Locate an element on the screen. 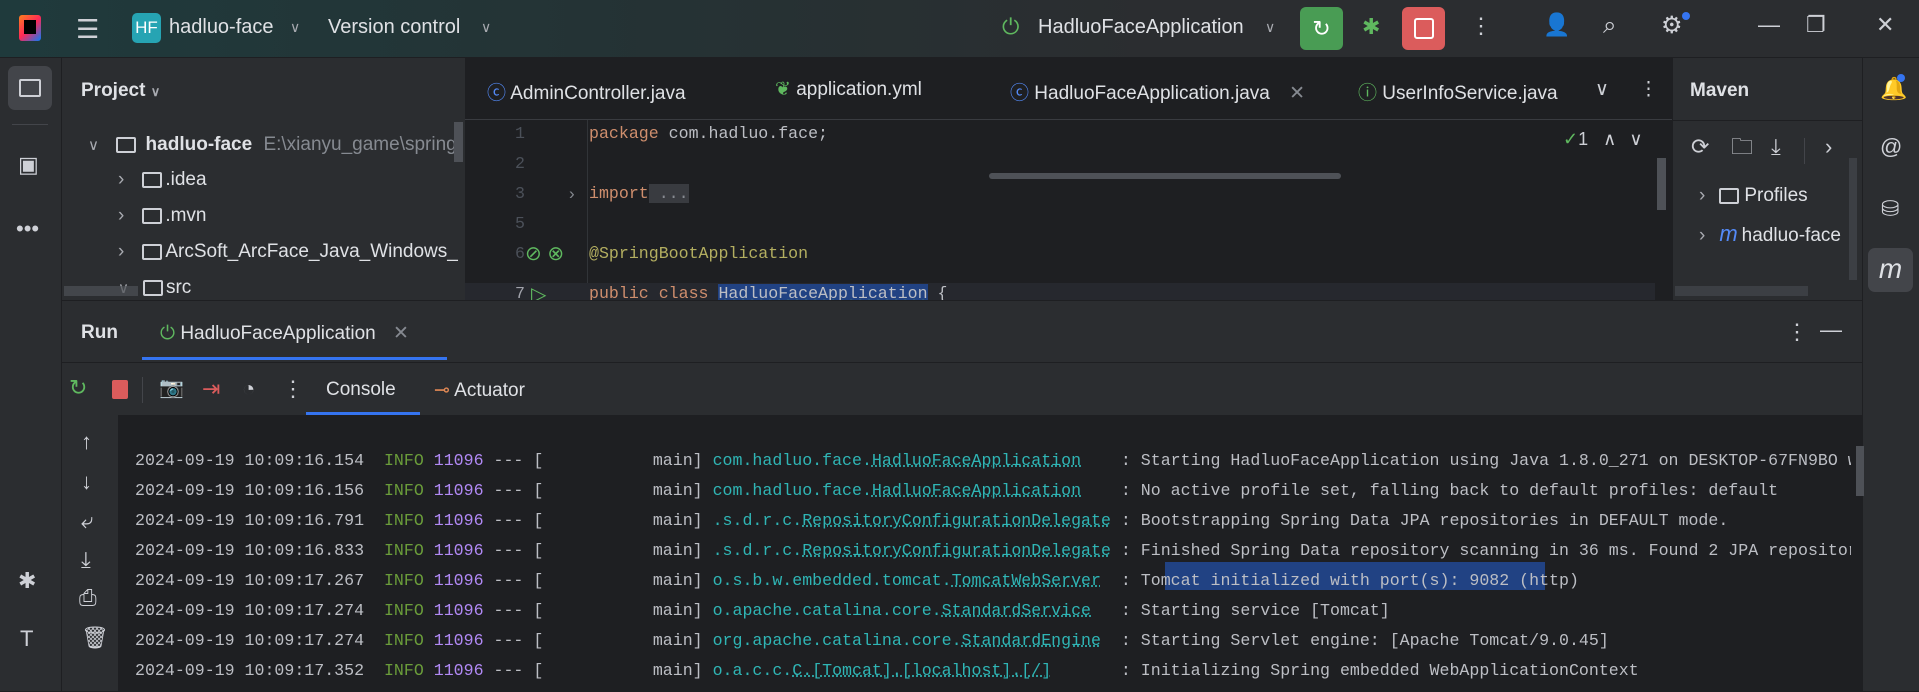 The height and width of the screenshot is (692, 1919). spring-bean-gutter-icon: ⊘ ⊗ is located at coordinates (544, 253).